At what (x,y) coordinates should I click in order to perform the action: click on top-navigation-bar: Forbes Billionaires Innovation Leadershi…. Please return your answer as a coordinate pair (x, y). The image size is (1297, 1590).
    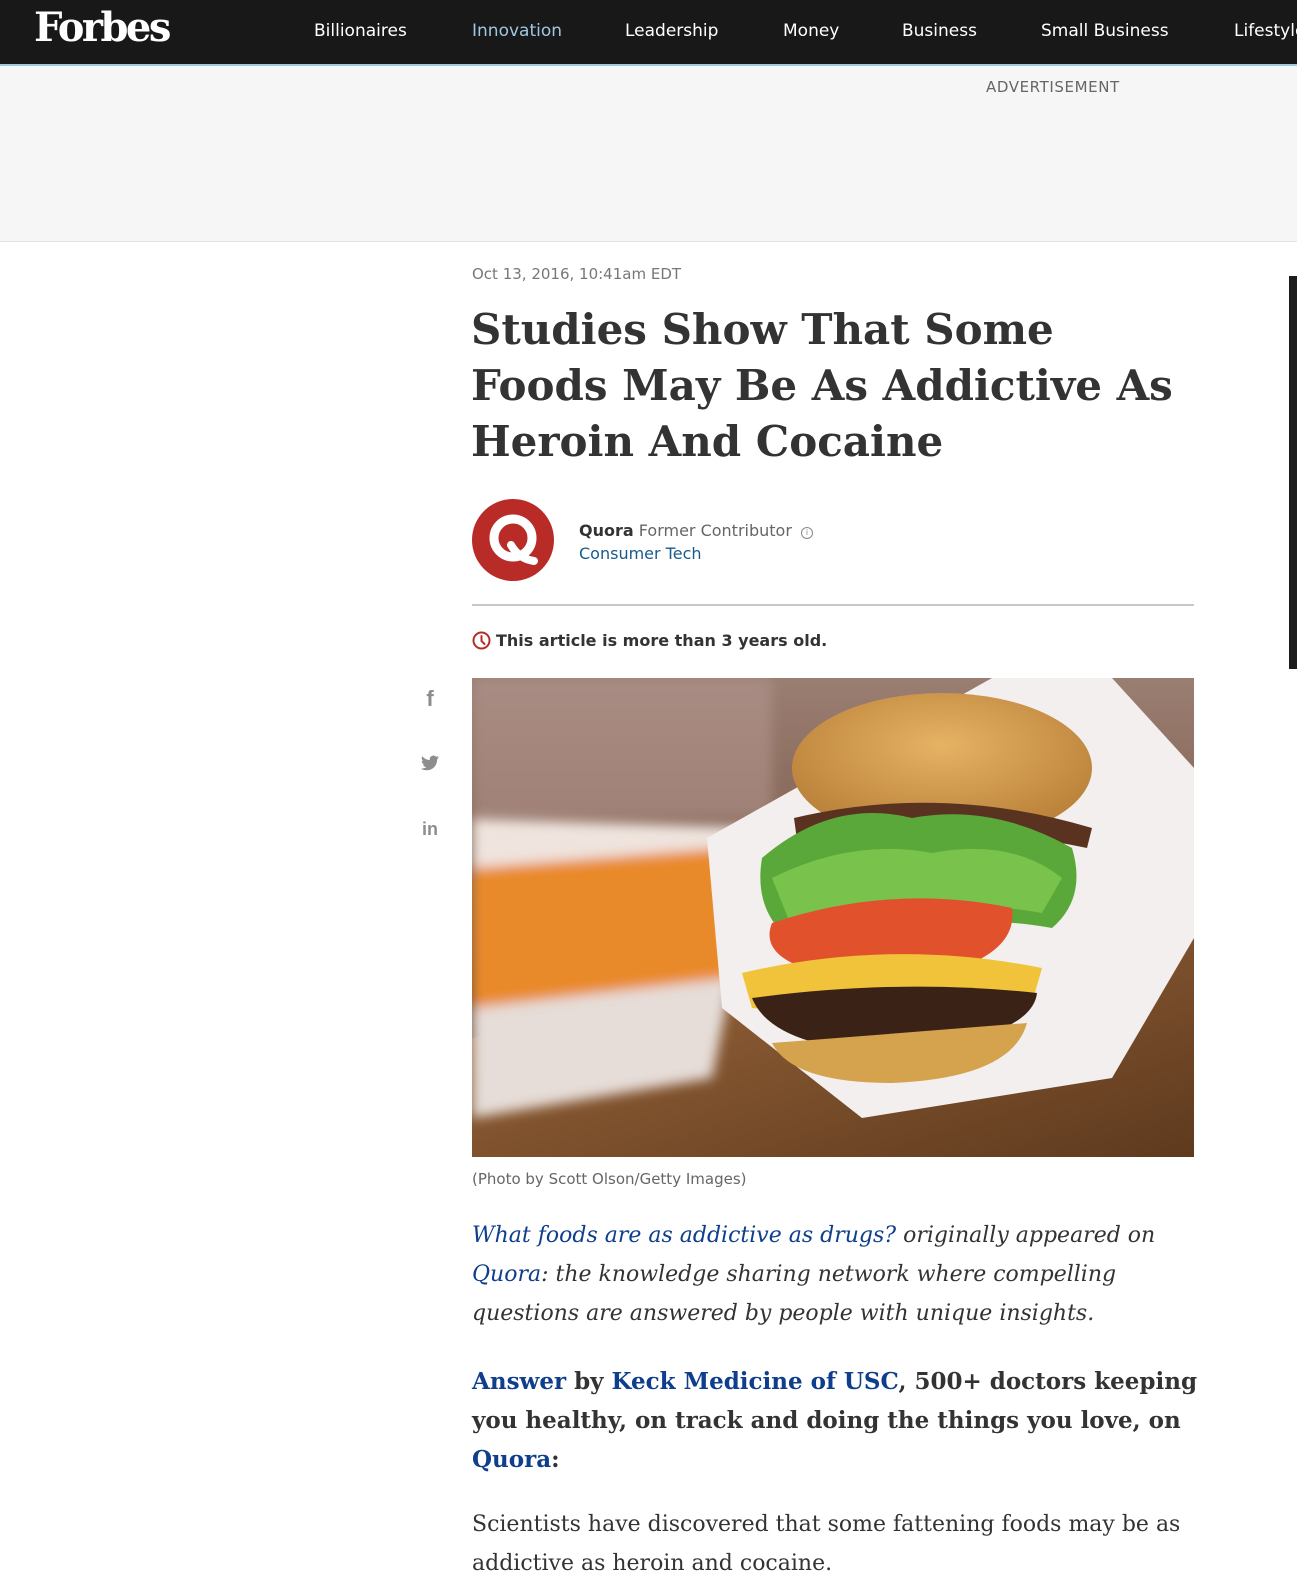
    Looking at the image, I should click on (648, 33).